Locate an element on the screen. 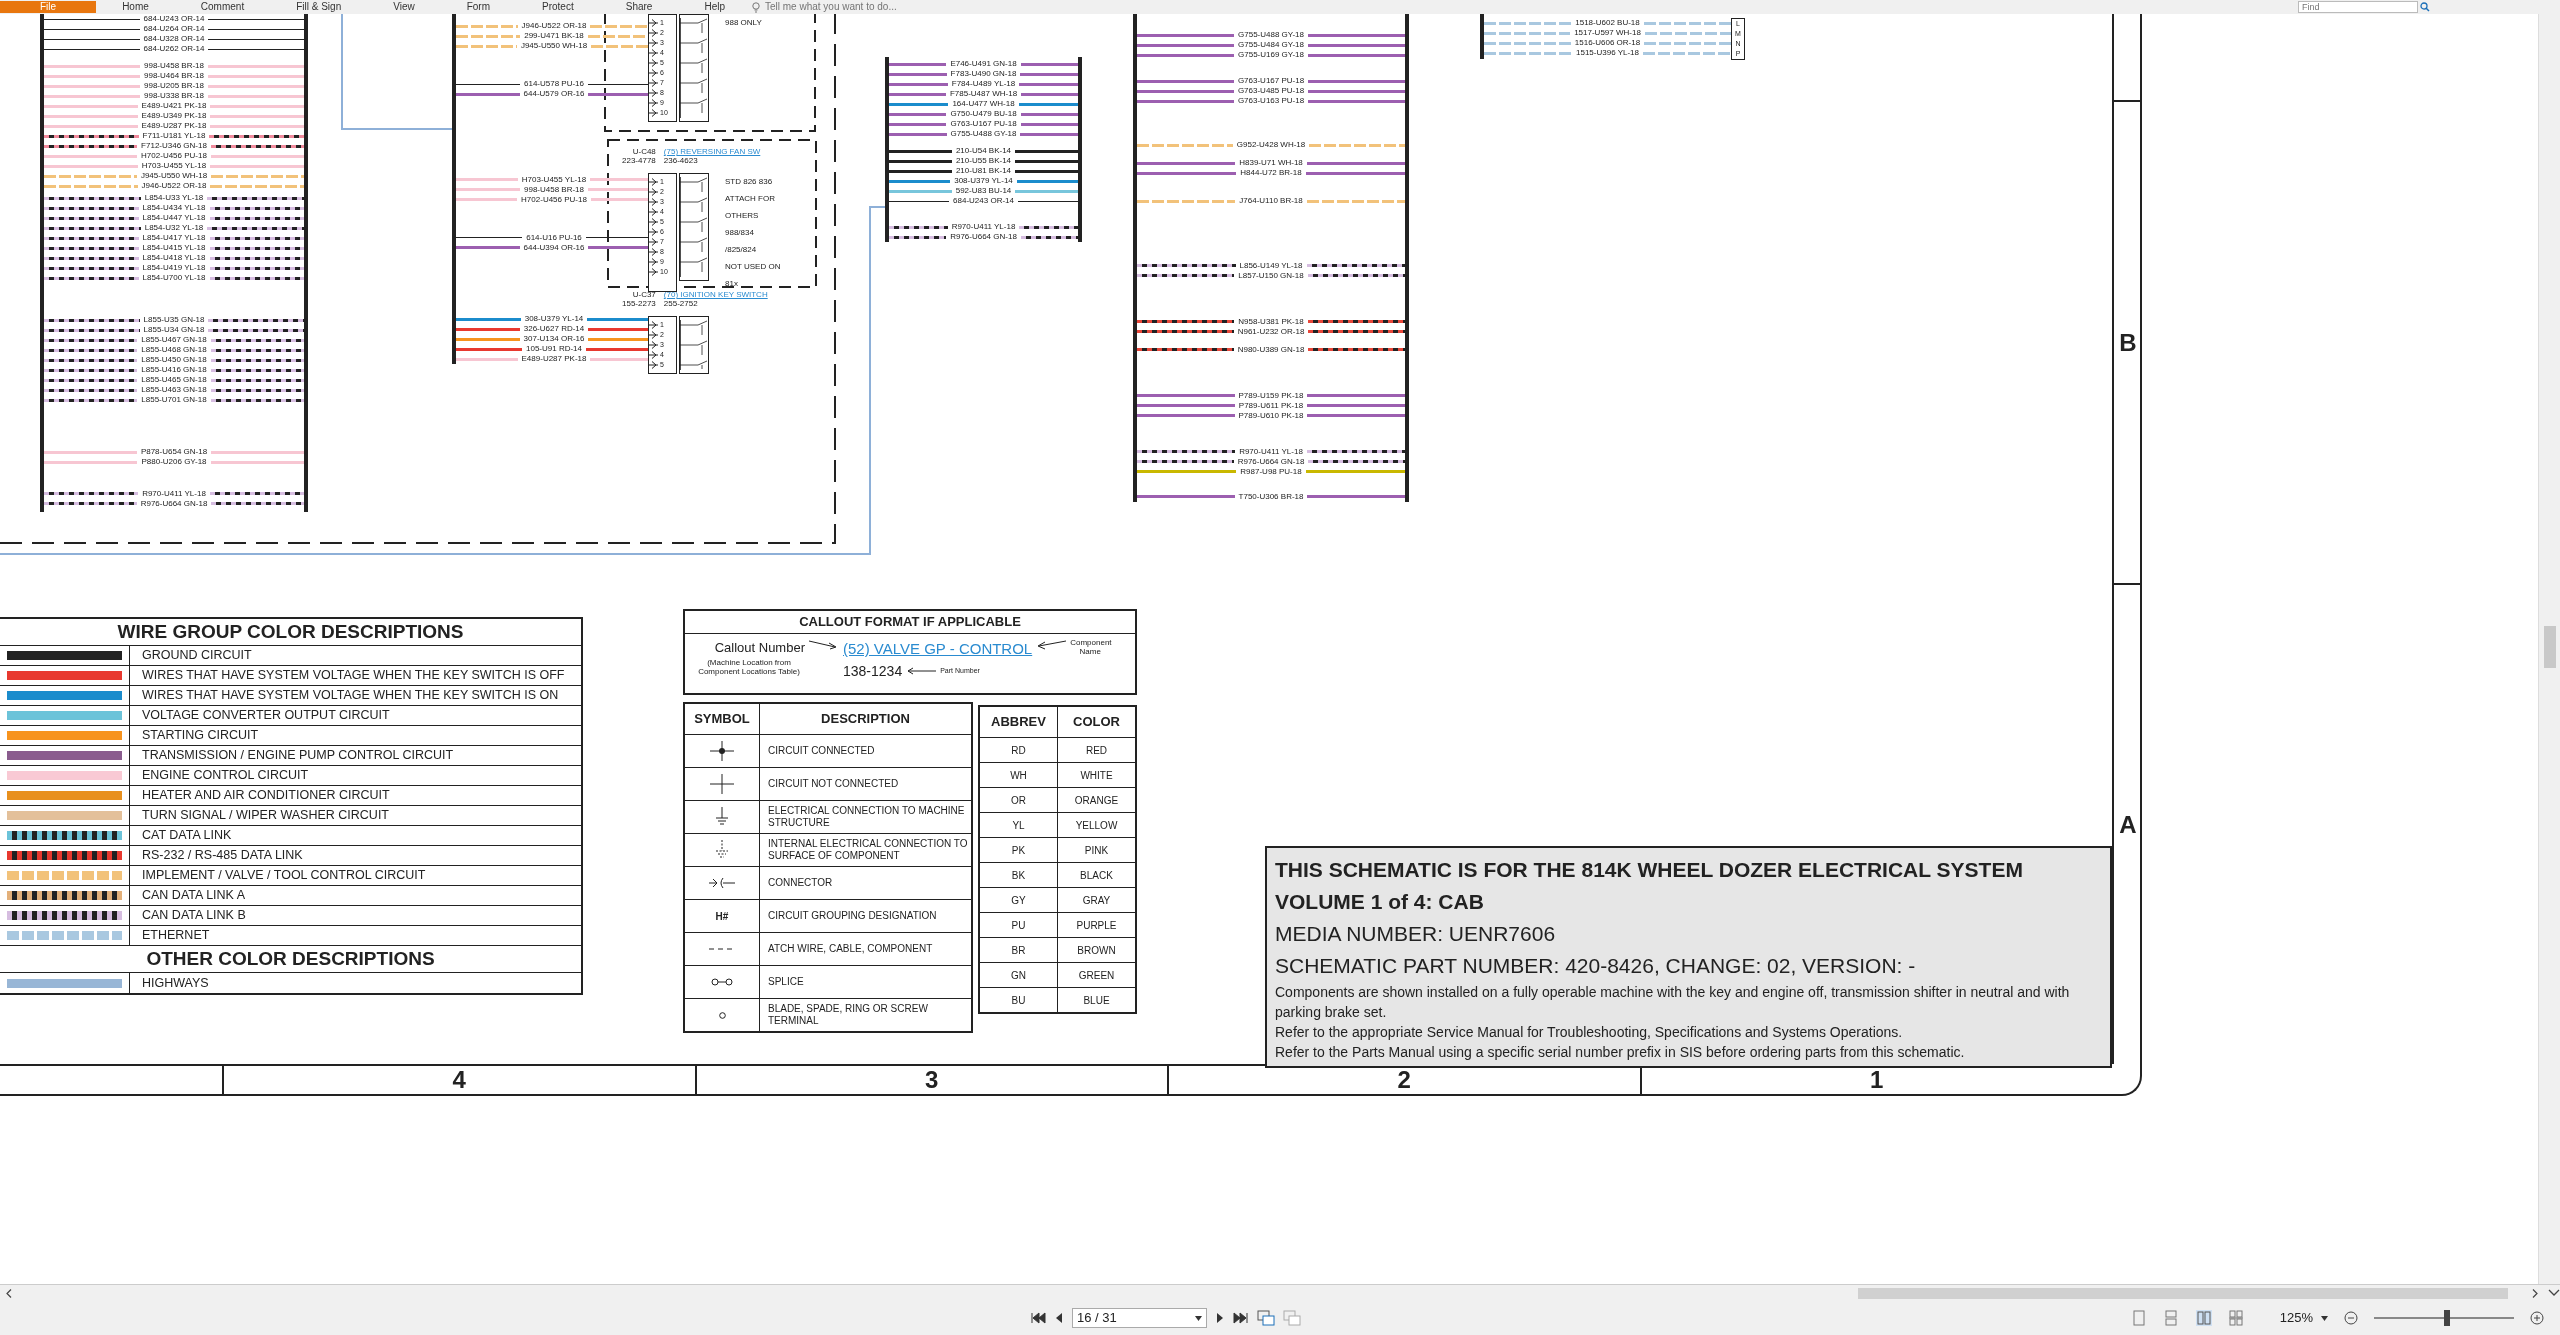 The width and height of the screenshot is (2560, 1335). wire-label: 684-U262 OR-14 is located at coordinates (174, 49).